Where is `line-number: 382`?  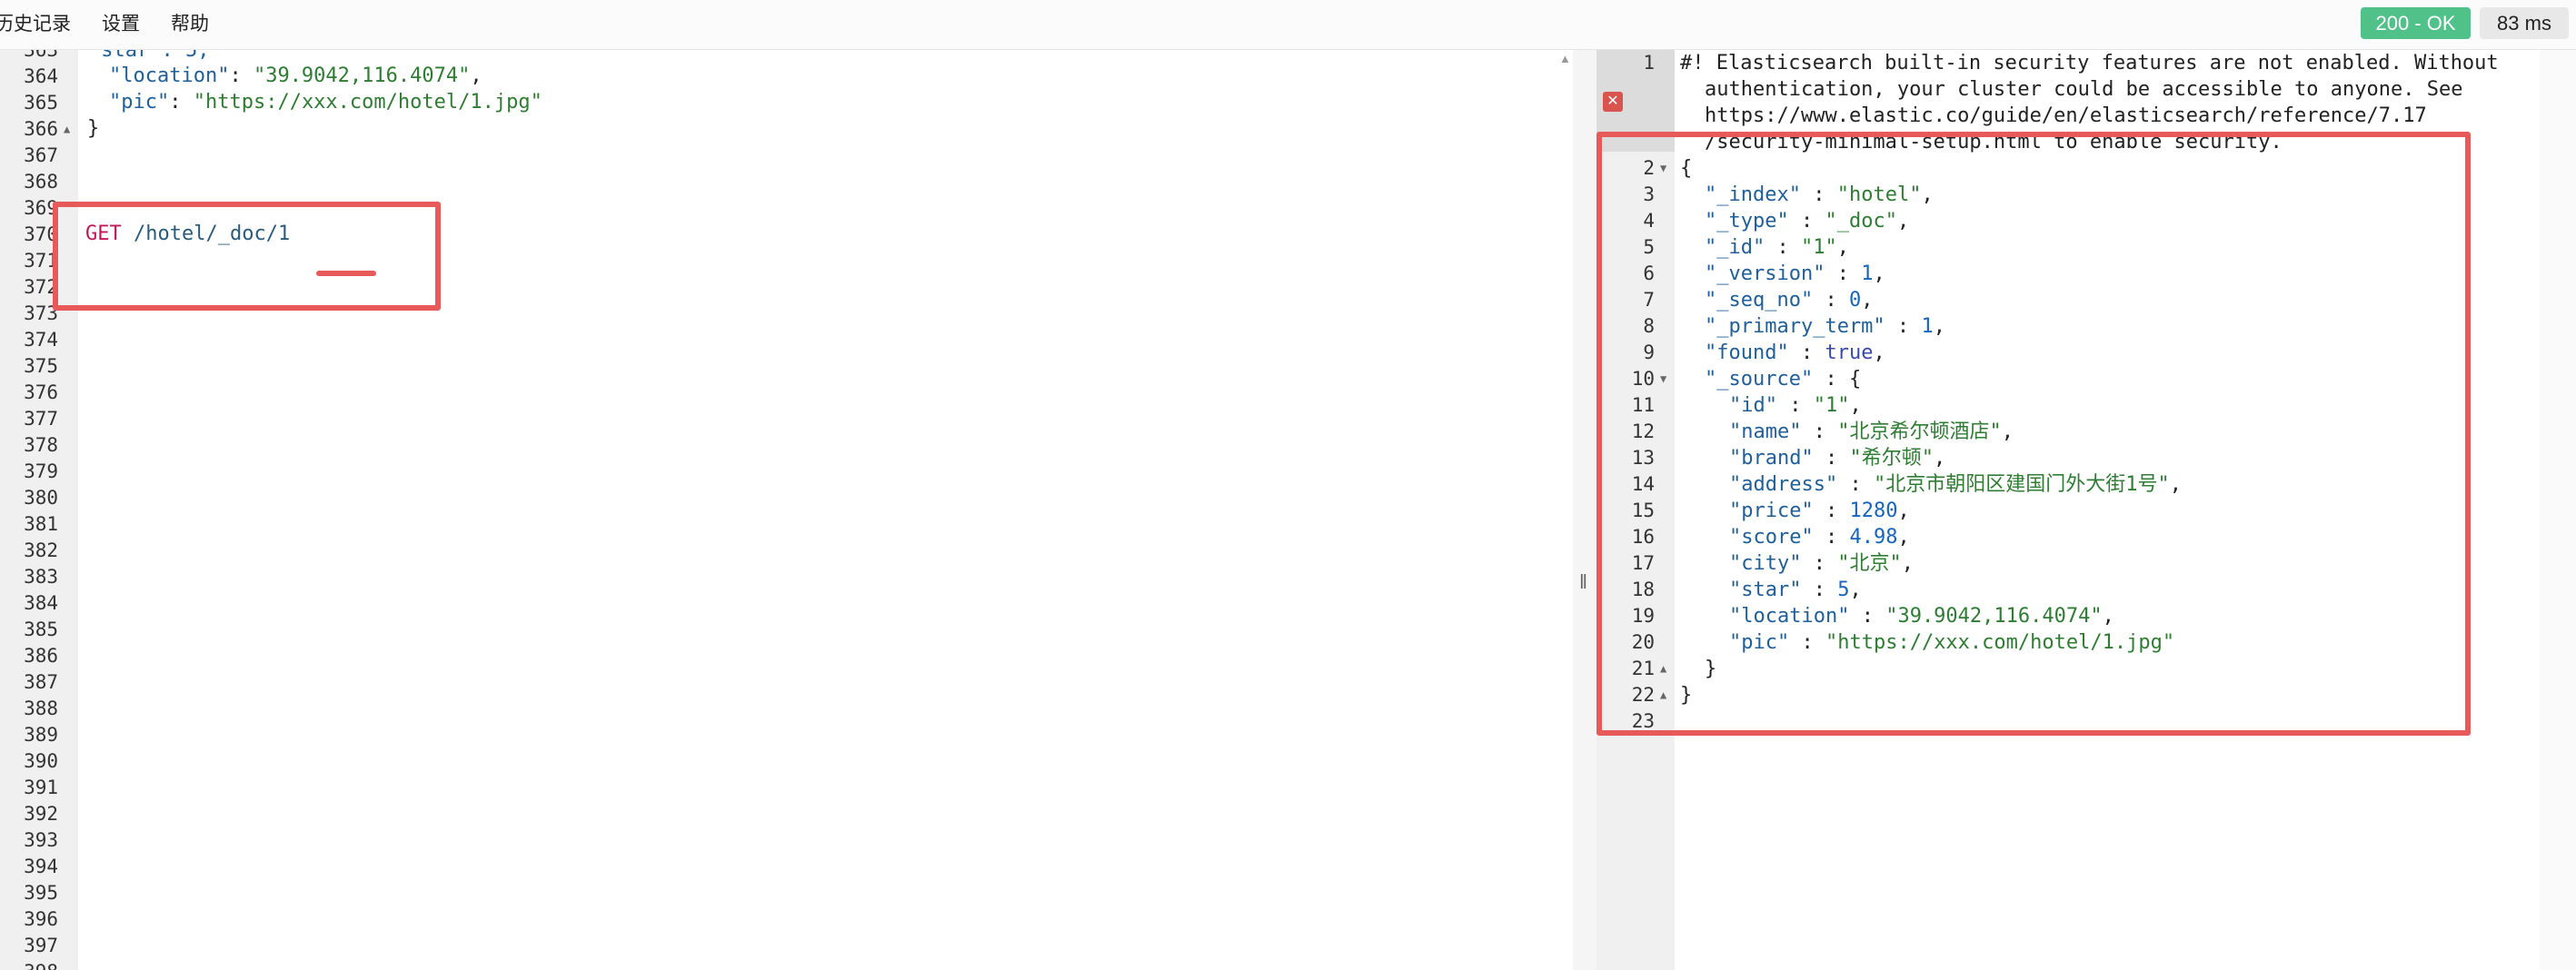
line-number: 382 is located at coordinates (41, 550).